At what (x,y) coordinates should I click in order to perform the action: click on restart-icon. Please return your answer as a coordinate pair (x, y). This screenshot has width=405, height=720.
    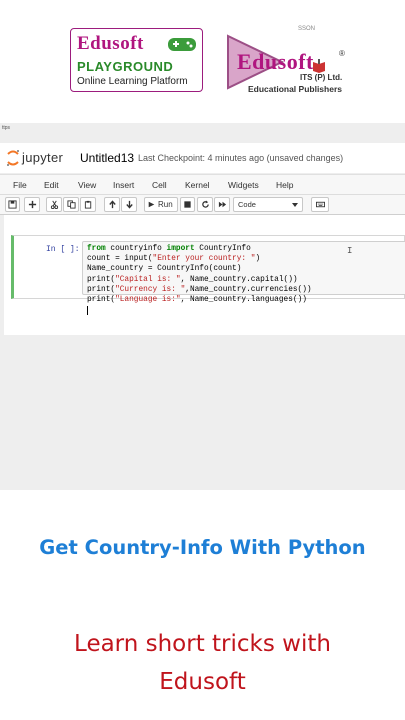
    Looking at the image, I should click on (205, 204).